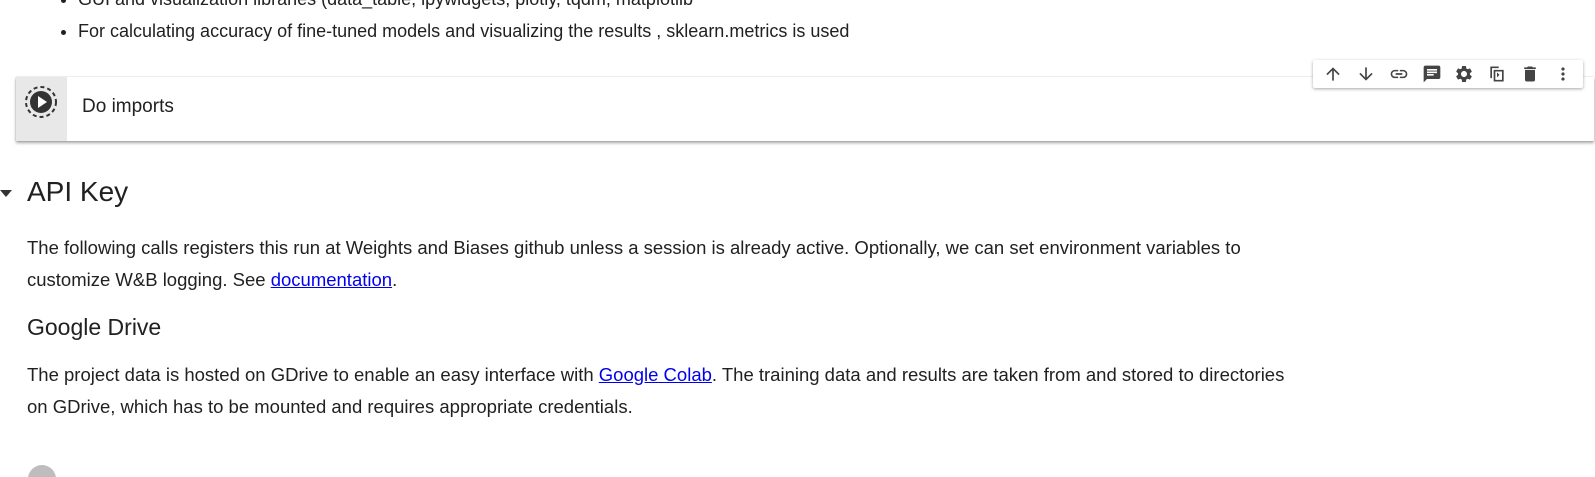 Image resolution: width=1595 pixels, height=477 pixels. I want to click on section-heading-google-drive: Google Drive, so click(94, 327).